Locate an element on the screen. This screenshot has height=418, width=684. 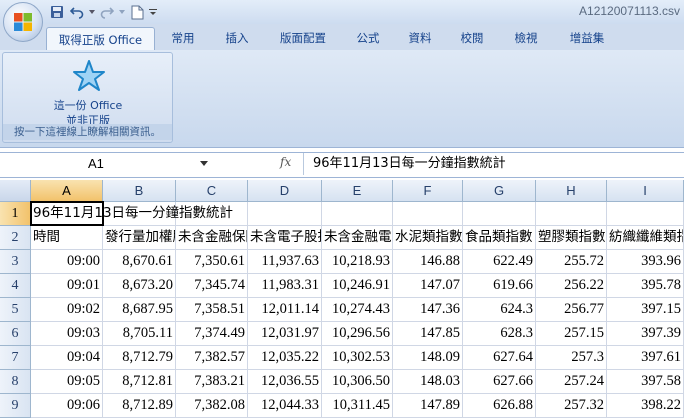
cell-g7: 627.64 is located at coordinates (499, 358).